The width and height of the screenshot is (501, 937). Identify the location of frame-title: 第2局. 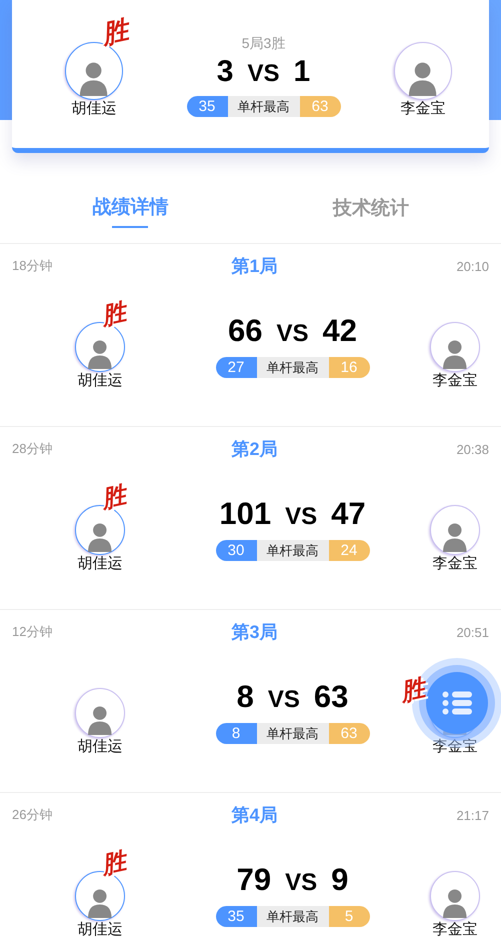
(254, 449).